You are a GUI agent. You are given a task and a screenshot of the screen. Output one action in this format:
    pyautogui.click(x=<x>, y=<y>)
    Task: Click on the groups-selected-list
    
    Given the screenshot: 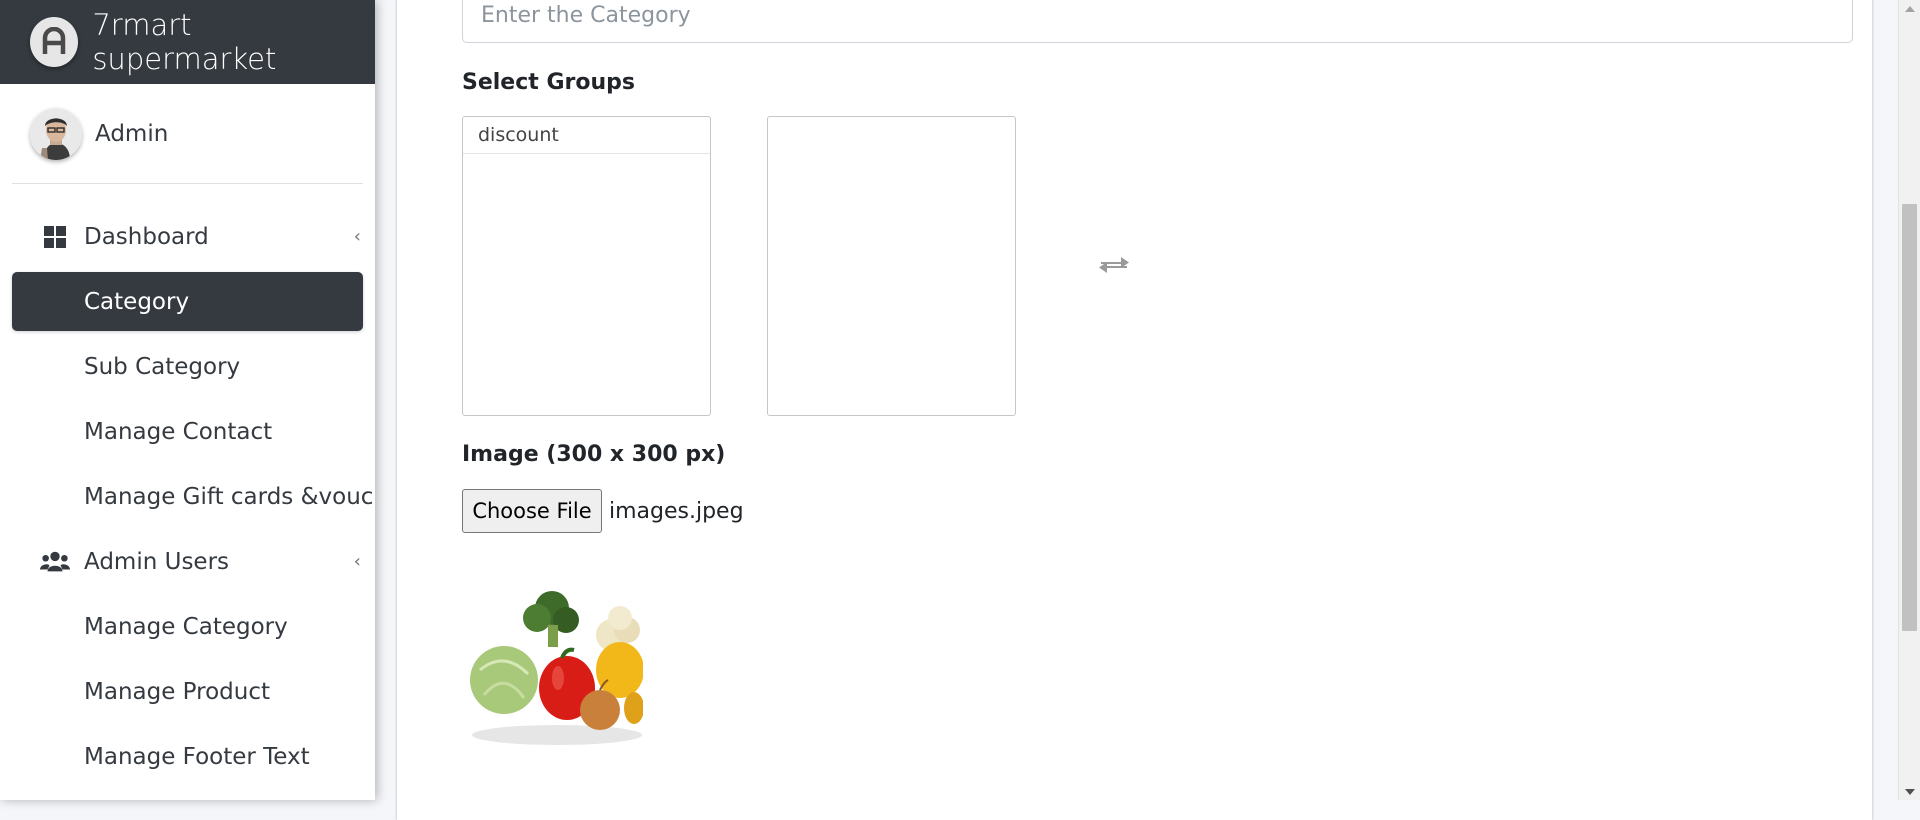 What is the action you would take?
    pyautogui.click(x=891, y=266)
    